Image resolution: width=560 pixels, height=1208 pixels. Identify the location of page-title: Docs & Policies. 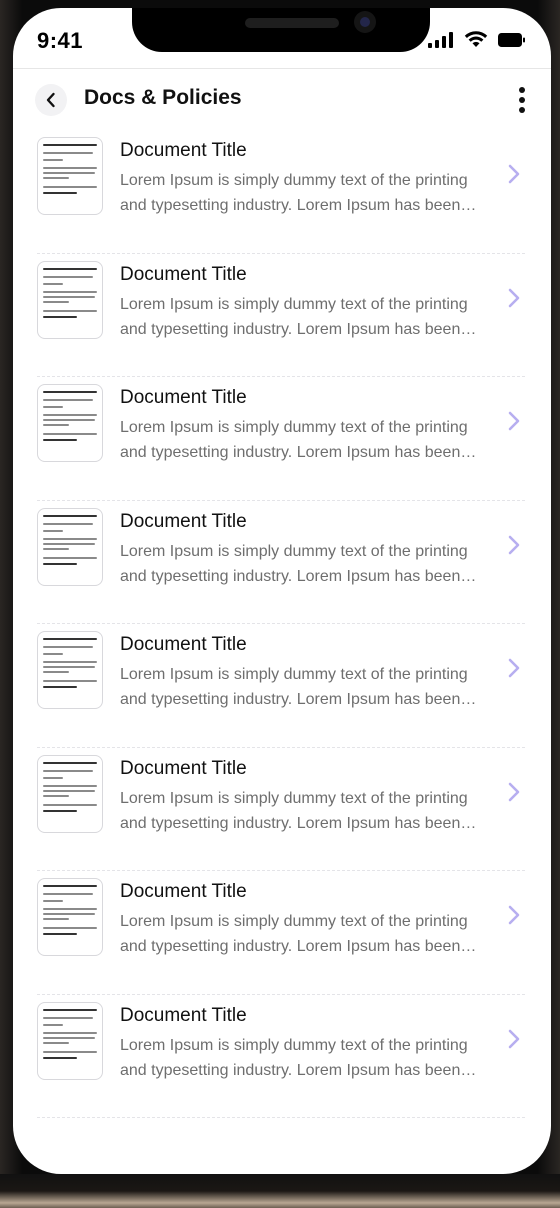
(163, 97).